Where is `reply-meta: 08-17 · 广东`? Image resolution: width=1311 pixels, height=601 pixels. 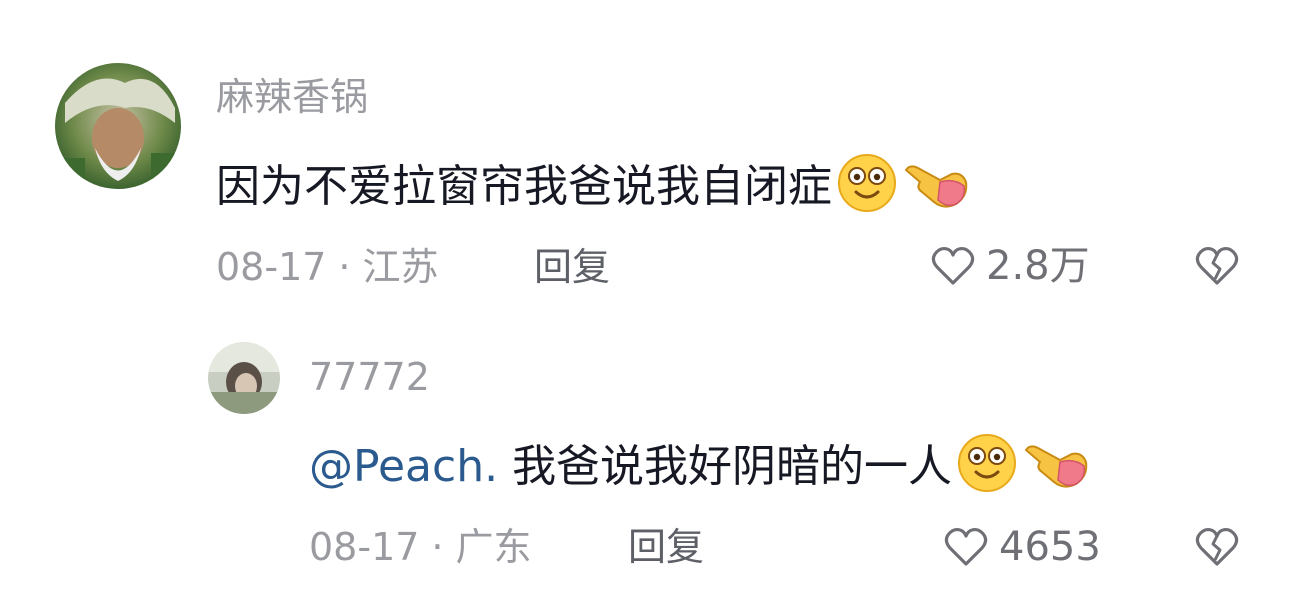 reply-meta: 08-17 · 广东 is located at coordinates (420, 547).